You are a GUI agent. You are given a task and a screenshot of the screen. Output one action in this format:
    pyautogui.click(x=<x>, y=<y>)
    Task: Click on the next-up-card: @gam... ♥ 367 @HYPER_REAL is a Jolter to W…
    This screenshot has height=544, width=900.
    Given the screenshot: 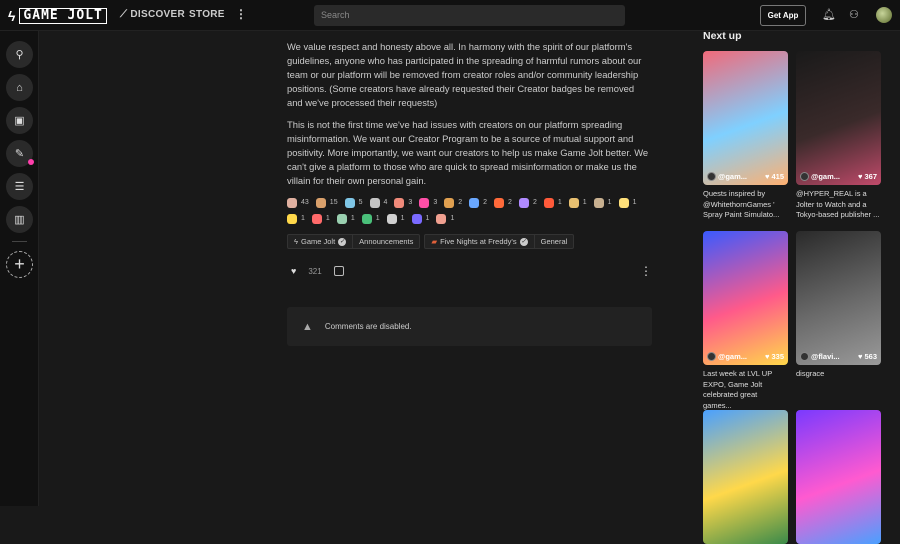 What is the action you would take?
    pyautogui.click(x=838, y=136)
    